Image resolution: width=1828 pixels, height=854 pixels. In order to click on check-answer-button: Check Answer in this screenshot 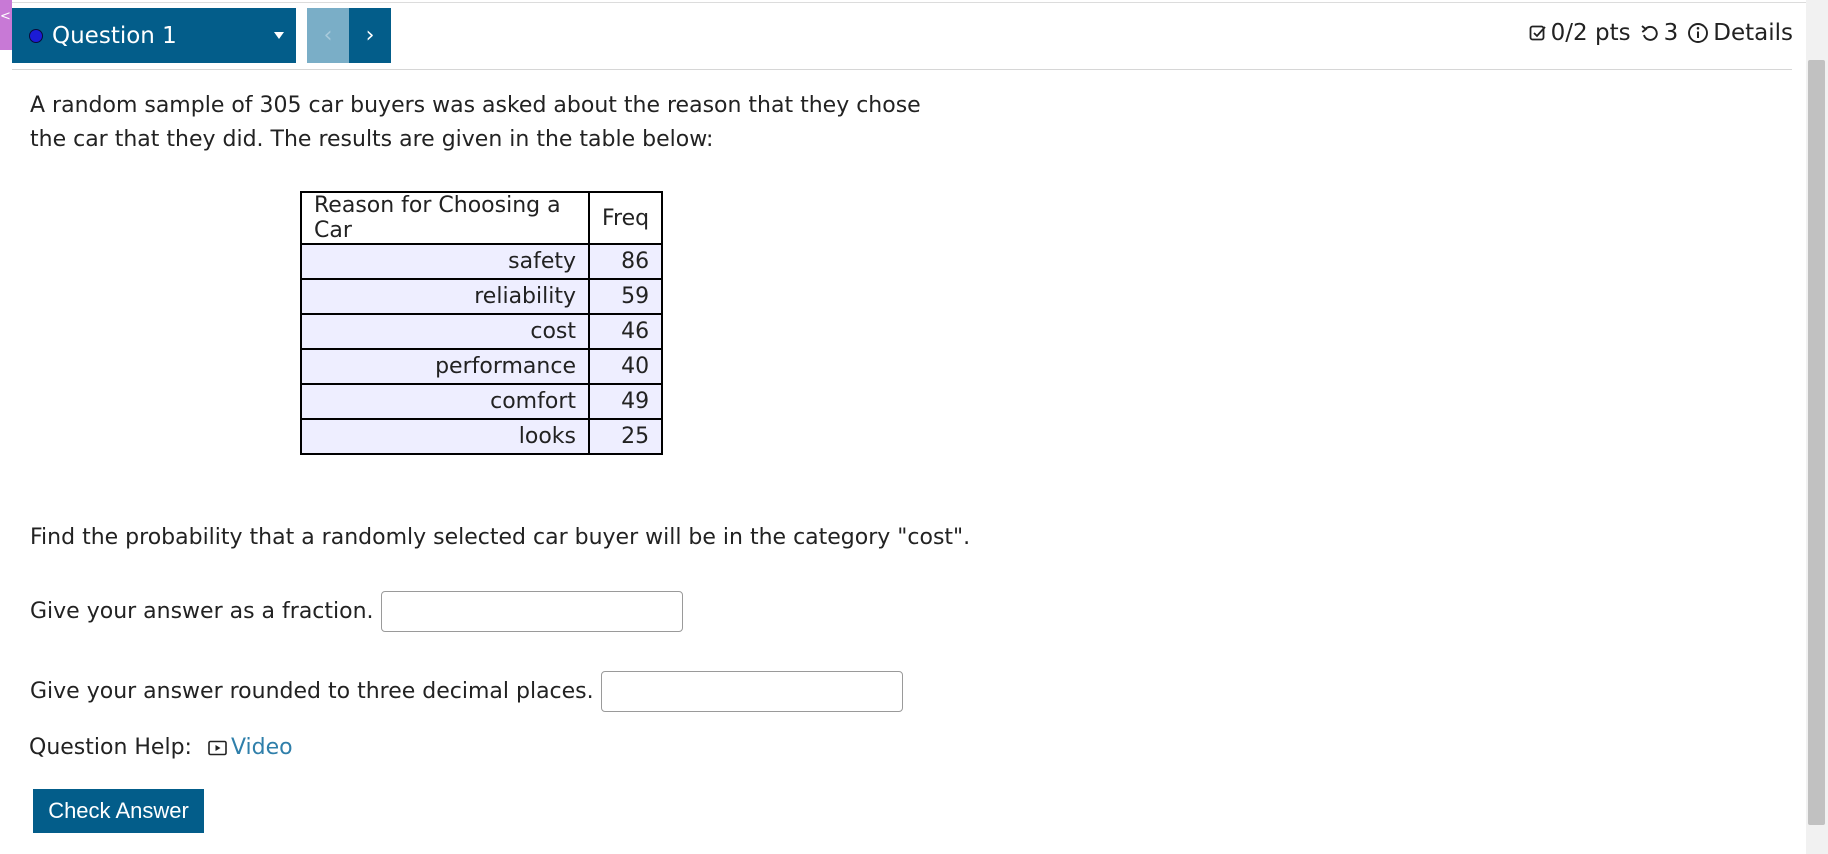, I will do `click(118, 811)`.